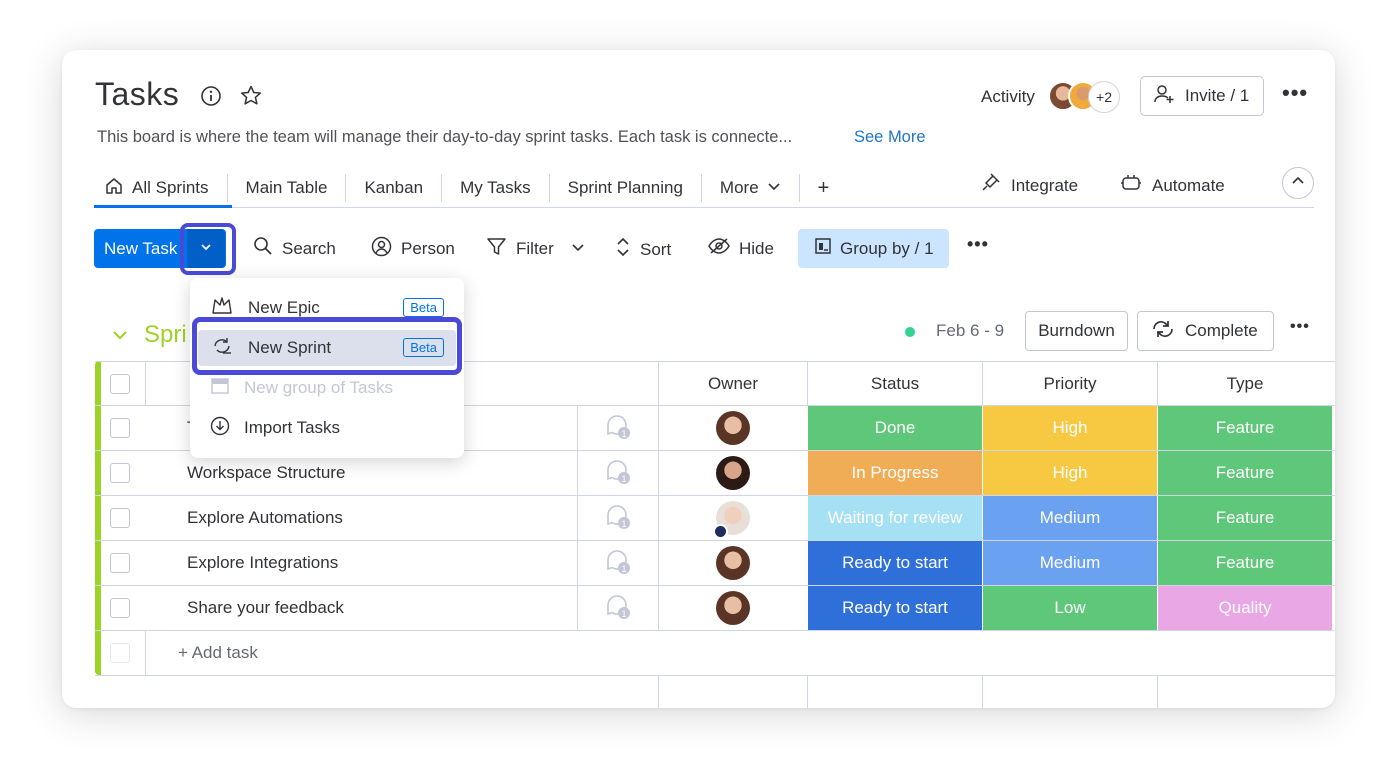 Image resolution: width=1393 pixels, height=778 pixels. I want to click on column-header-type: Type, so click(1244, 383).